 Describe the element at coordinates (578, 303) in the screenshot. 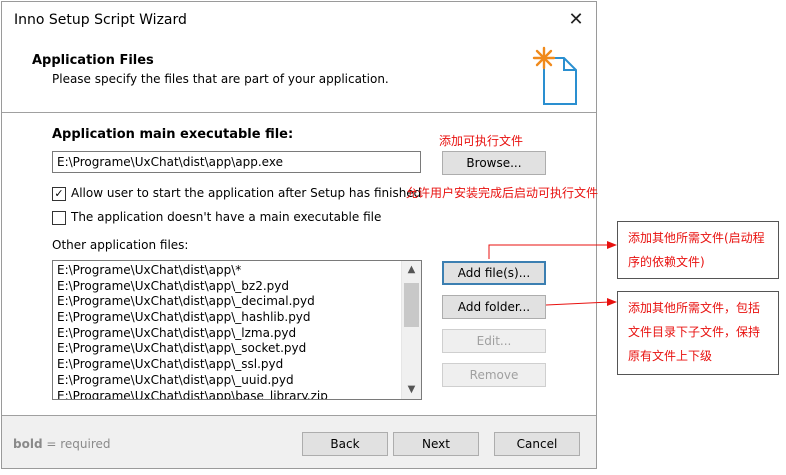

I see `arrow-add-folder` at that location.